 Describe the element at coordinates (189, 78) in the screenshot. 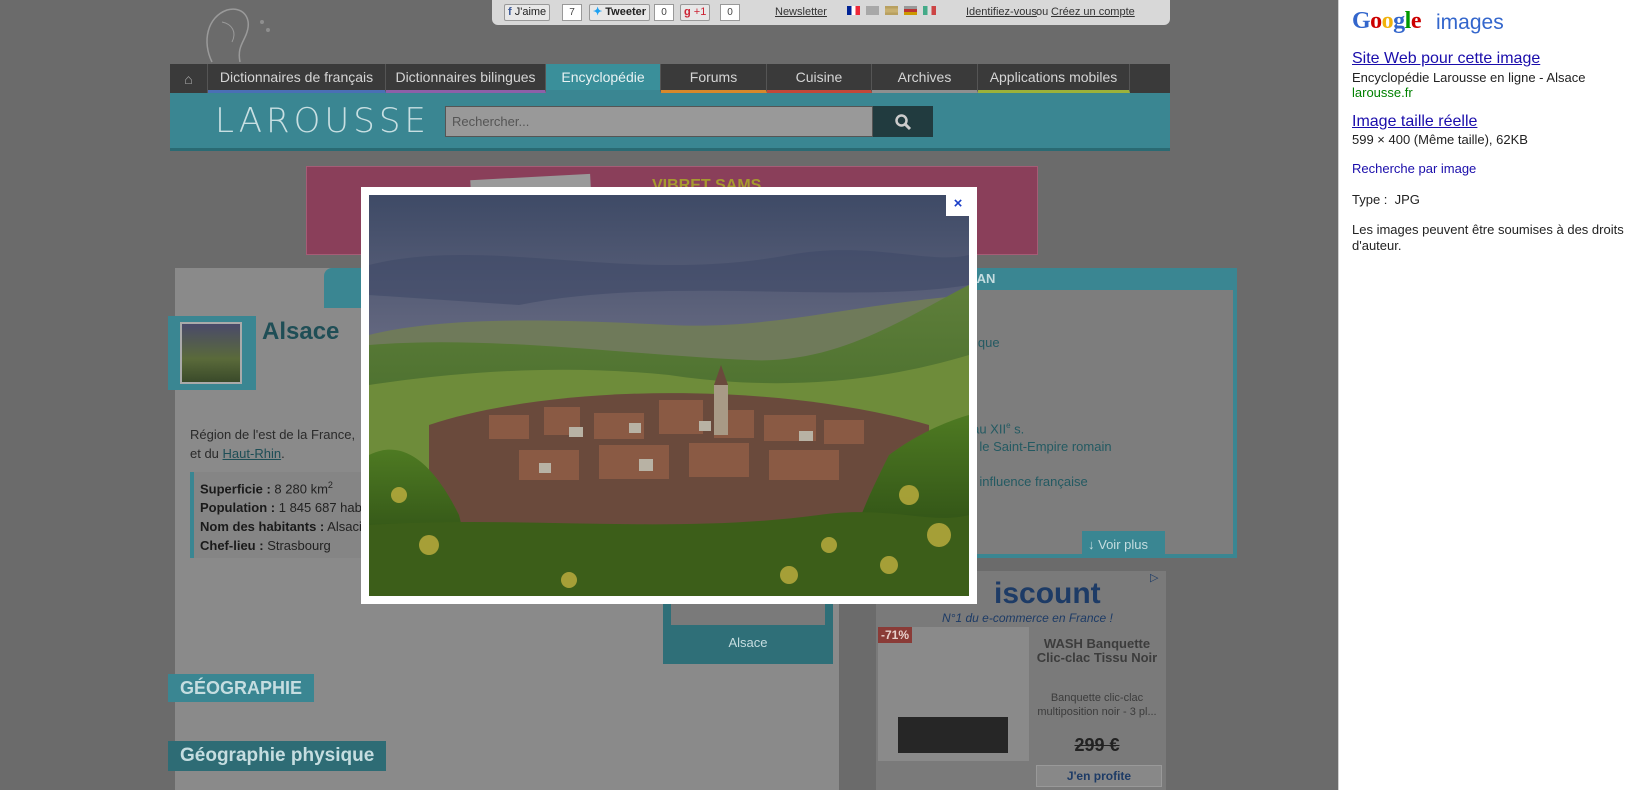

I see `home-icon: ⌂` at that location.